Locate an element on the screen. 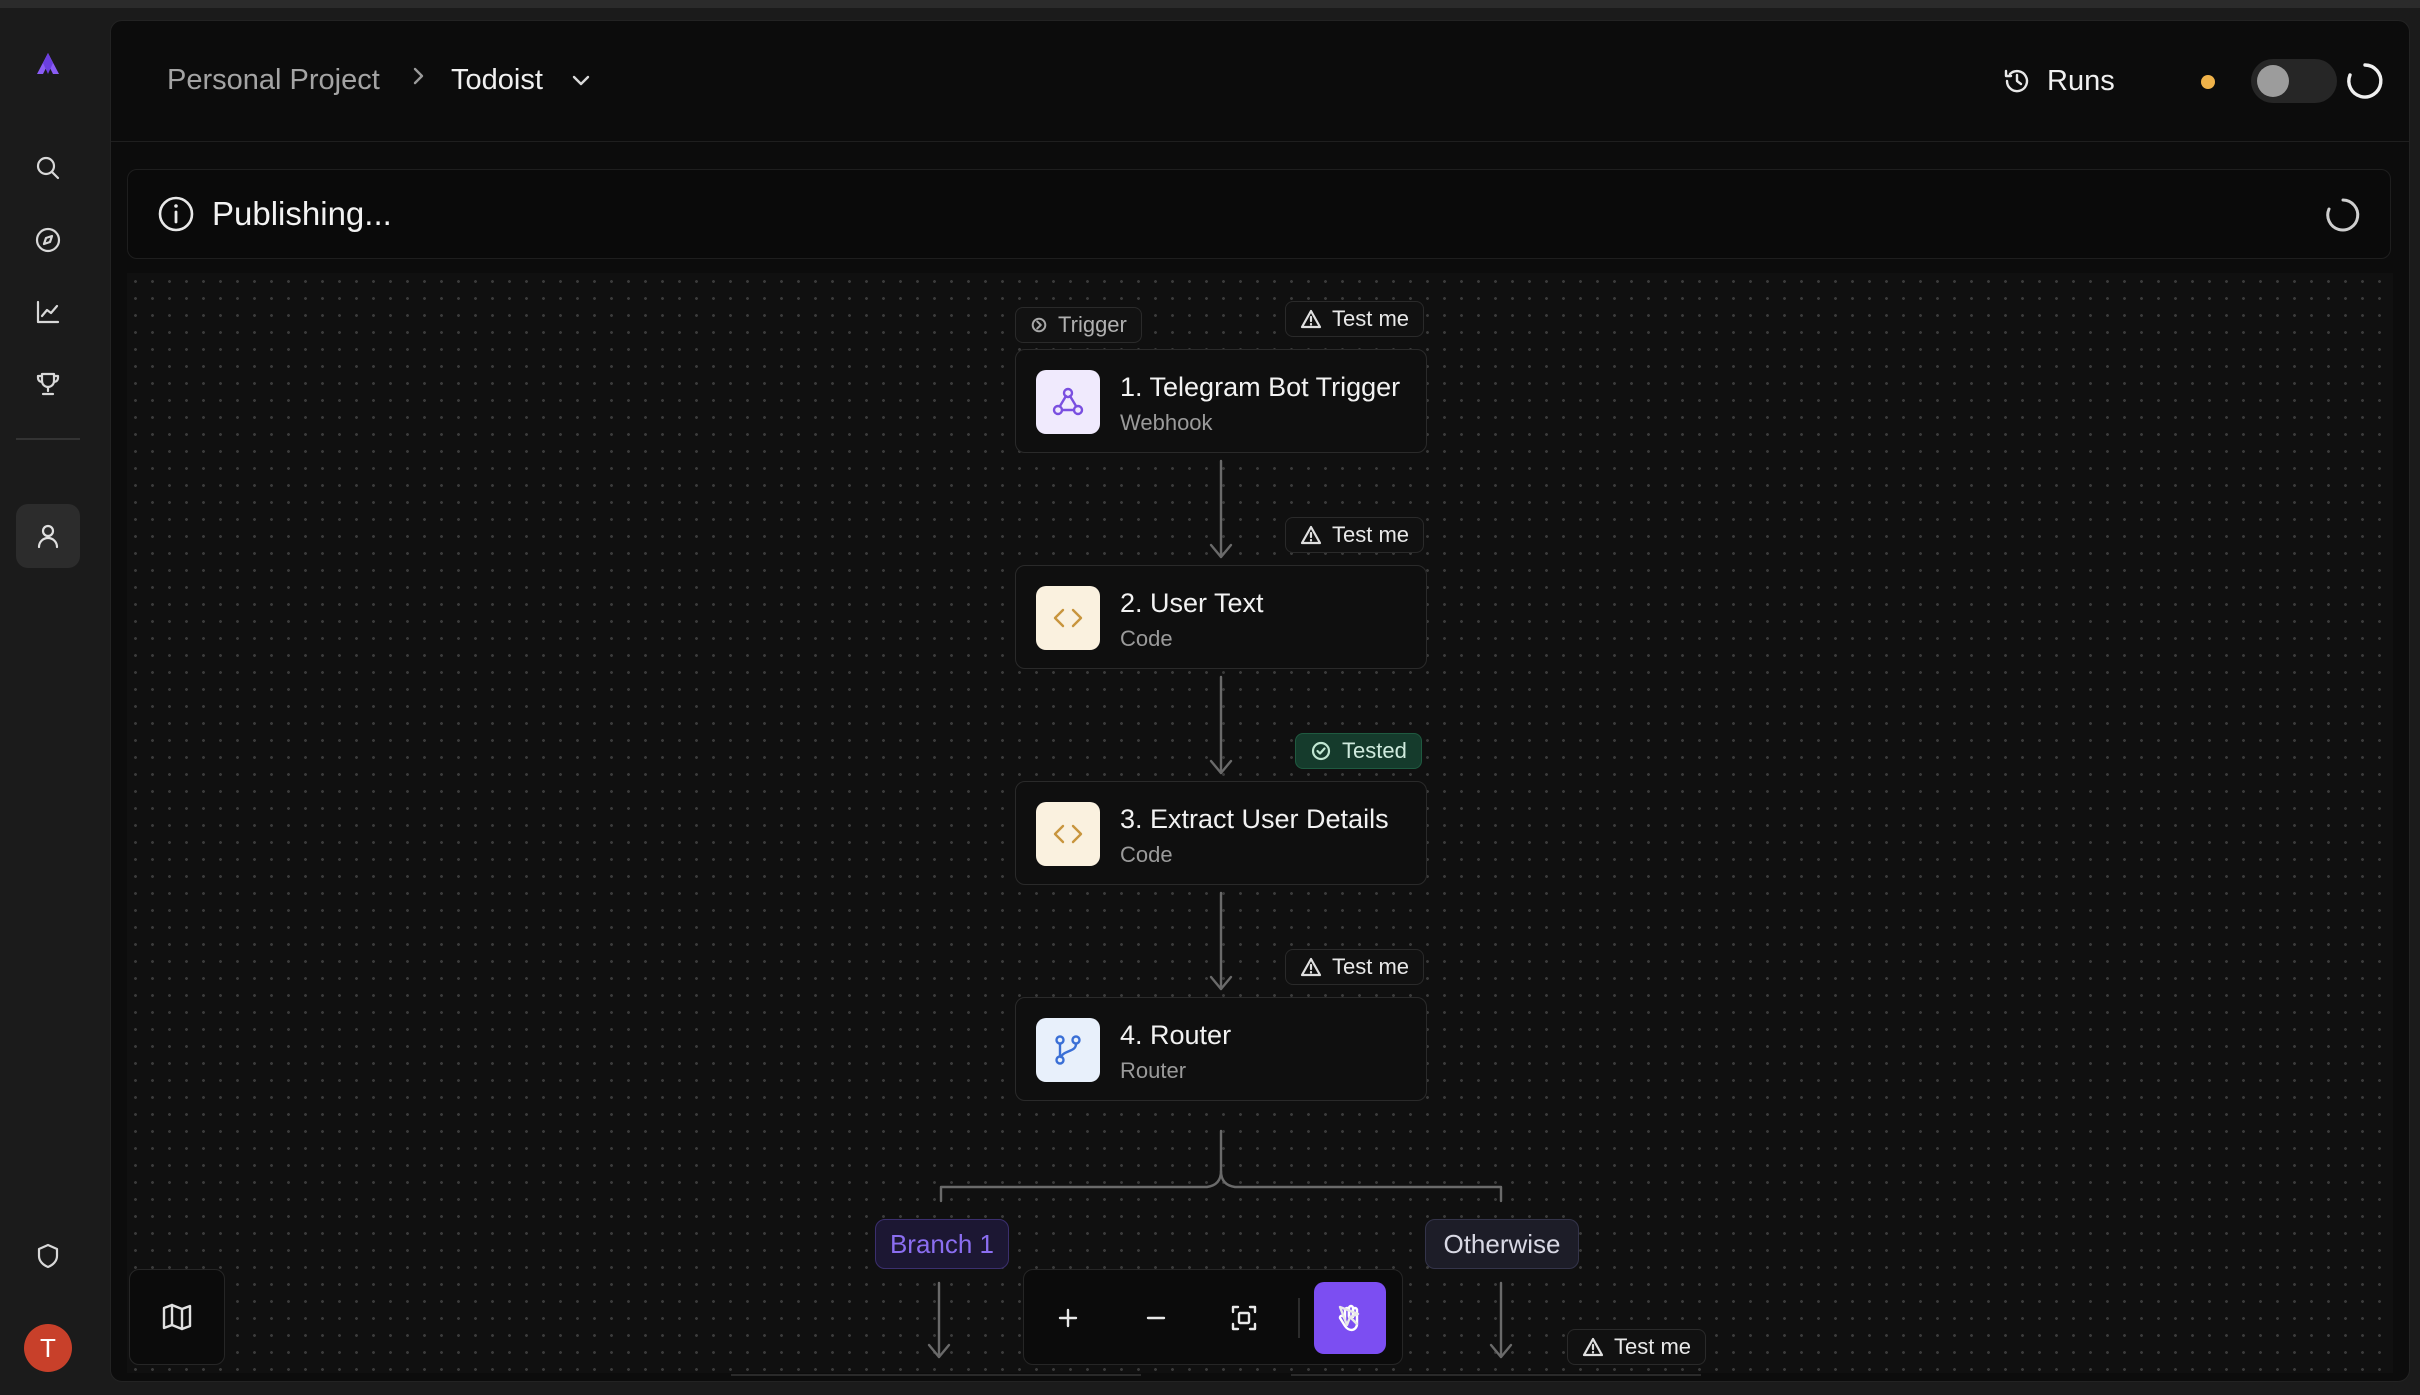  fit-view-button is located at coordinates (1244, 1318).